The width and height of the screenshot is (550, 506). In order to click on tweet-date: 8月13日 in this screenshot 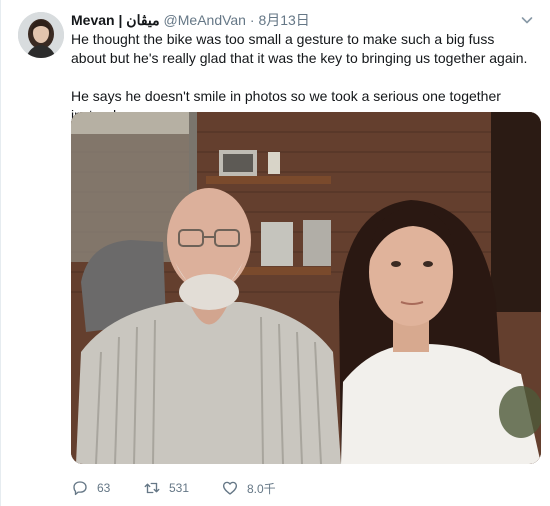, I will do `click(283, 20)`.